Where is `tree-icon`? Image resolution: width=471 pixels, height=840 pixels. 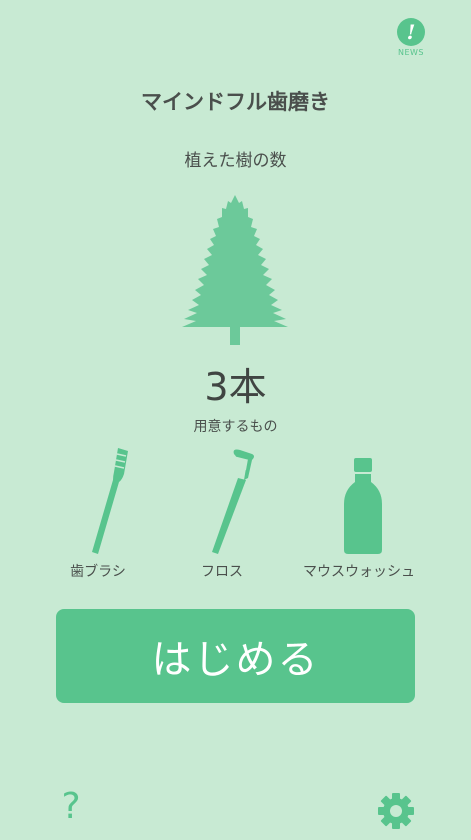 tree-icon is located at coordinates (235, 270).